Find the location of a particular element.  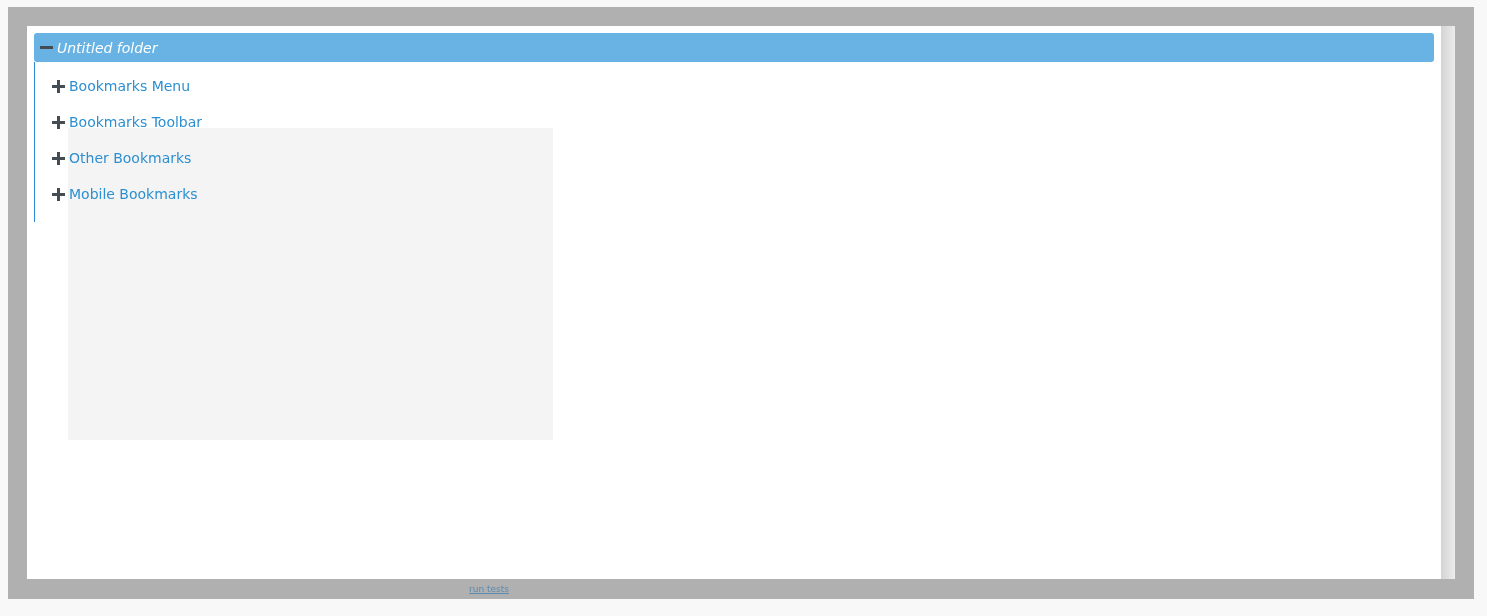

run-tests-link: run tests is located at coordinates (489, 589).